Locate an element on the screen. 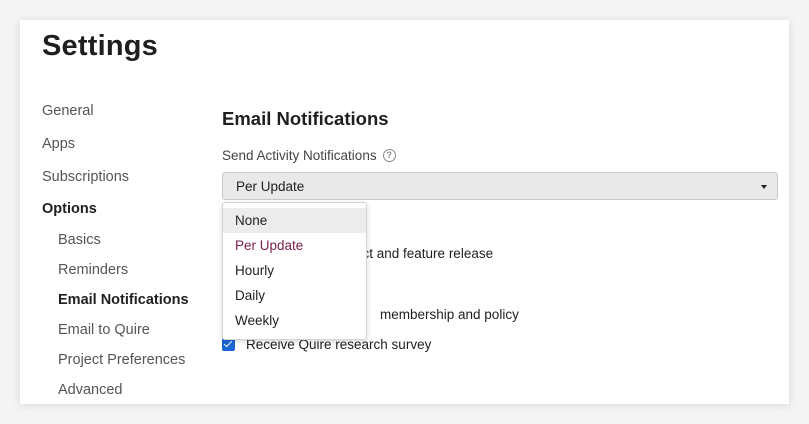 The image size is (809, 424). sidebar-subitem-advanced: Advanced is located at coordinates (90, 390).